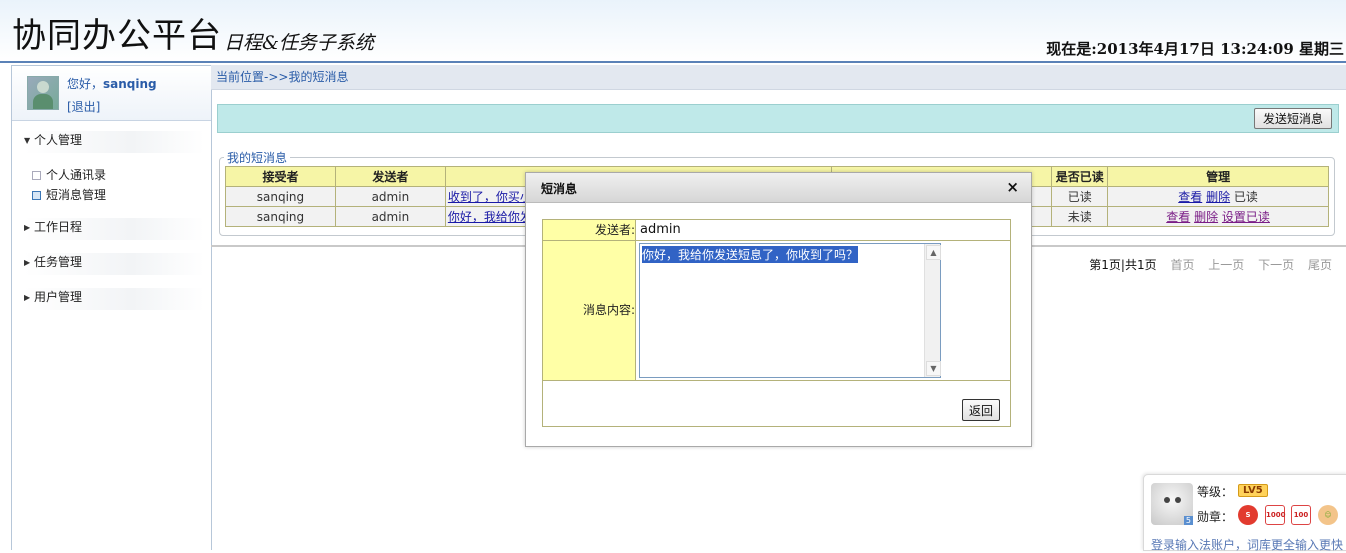  What do you see at coordinates (1276, 265) in the screenshot?
I see `next-page-link: 下一页` at bounding box center [1276, 265].